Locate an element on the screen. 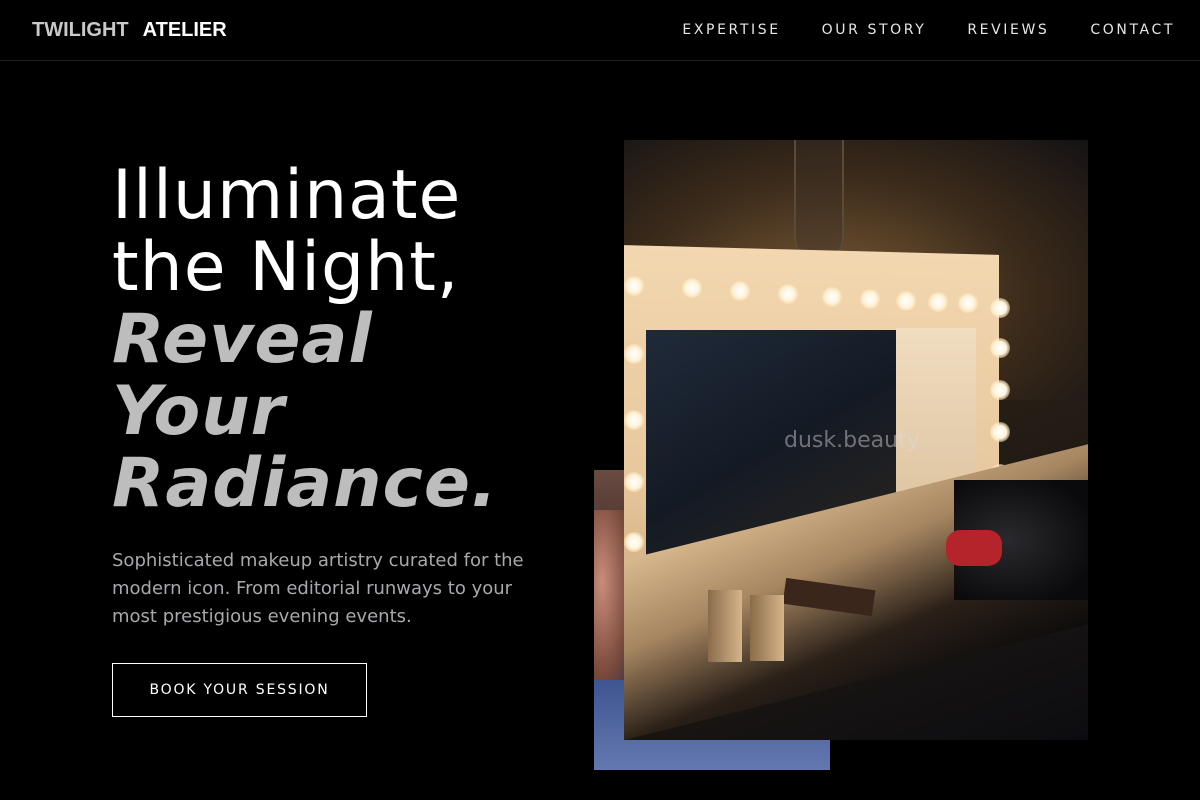 This screenshot has width=1200, height=800. hero-accent-line-2: Your is located at coordinates (199, 411).